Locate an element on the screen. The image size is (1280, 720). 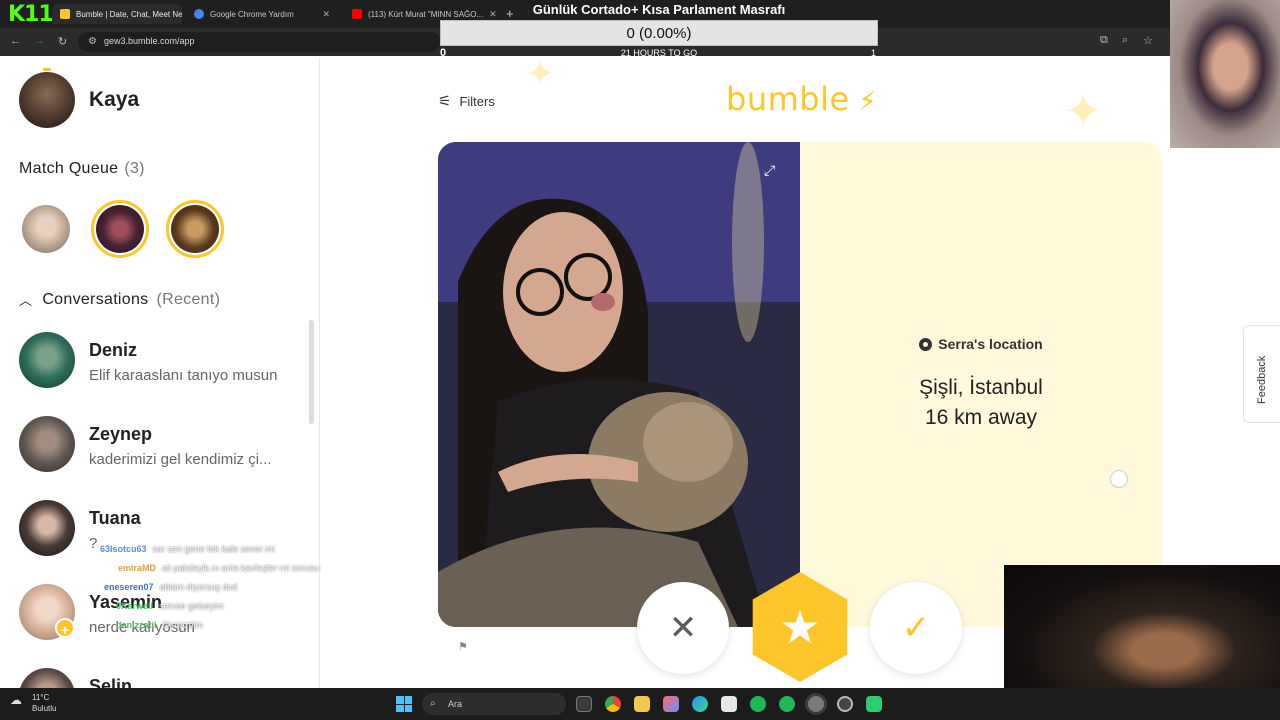
bolt-icon: ⚡ is located at coordinates (863, 102).